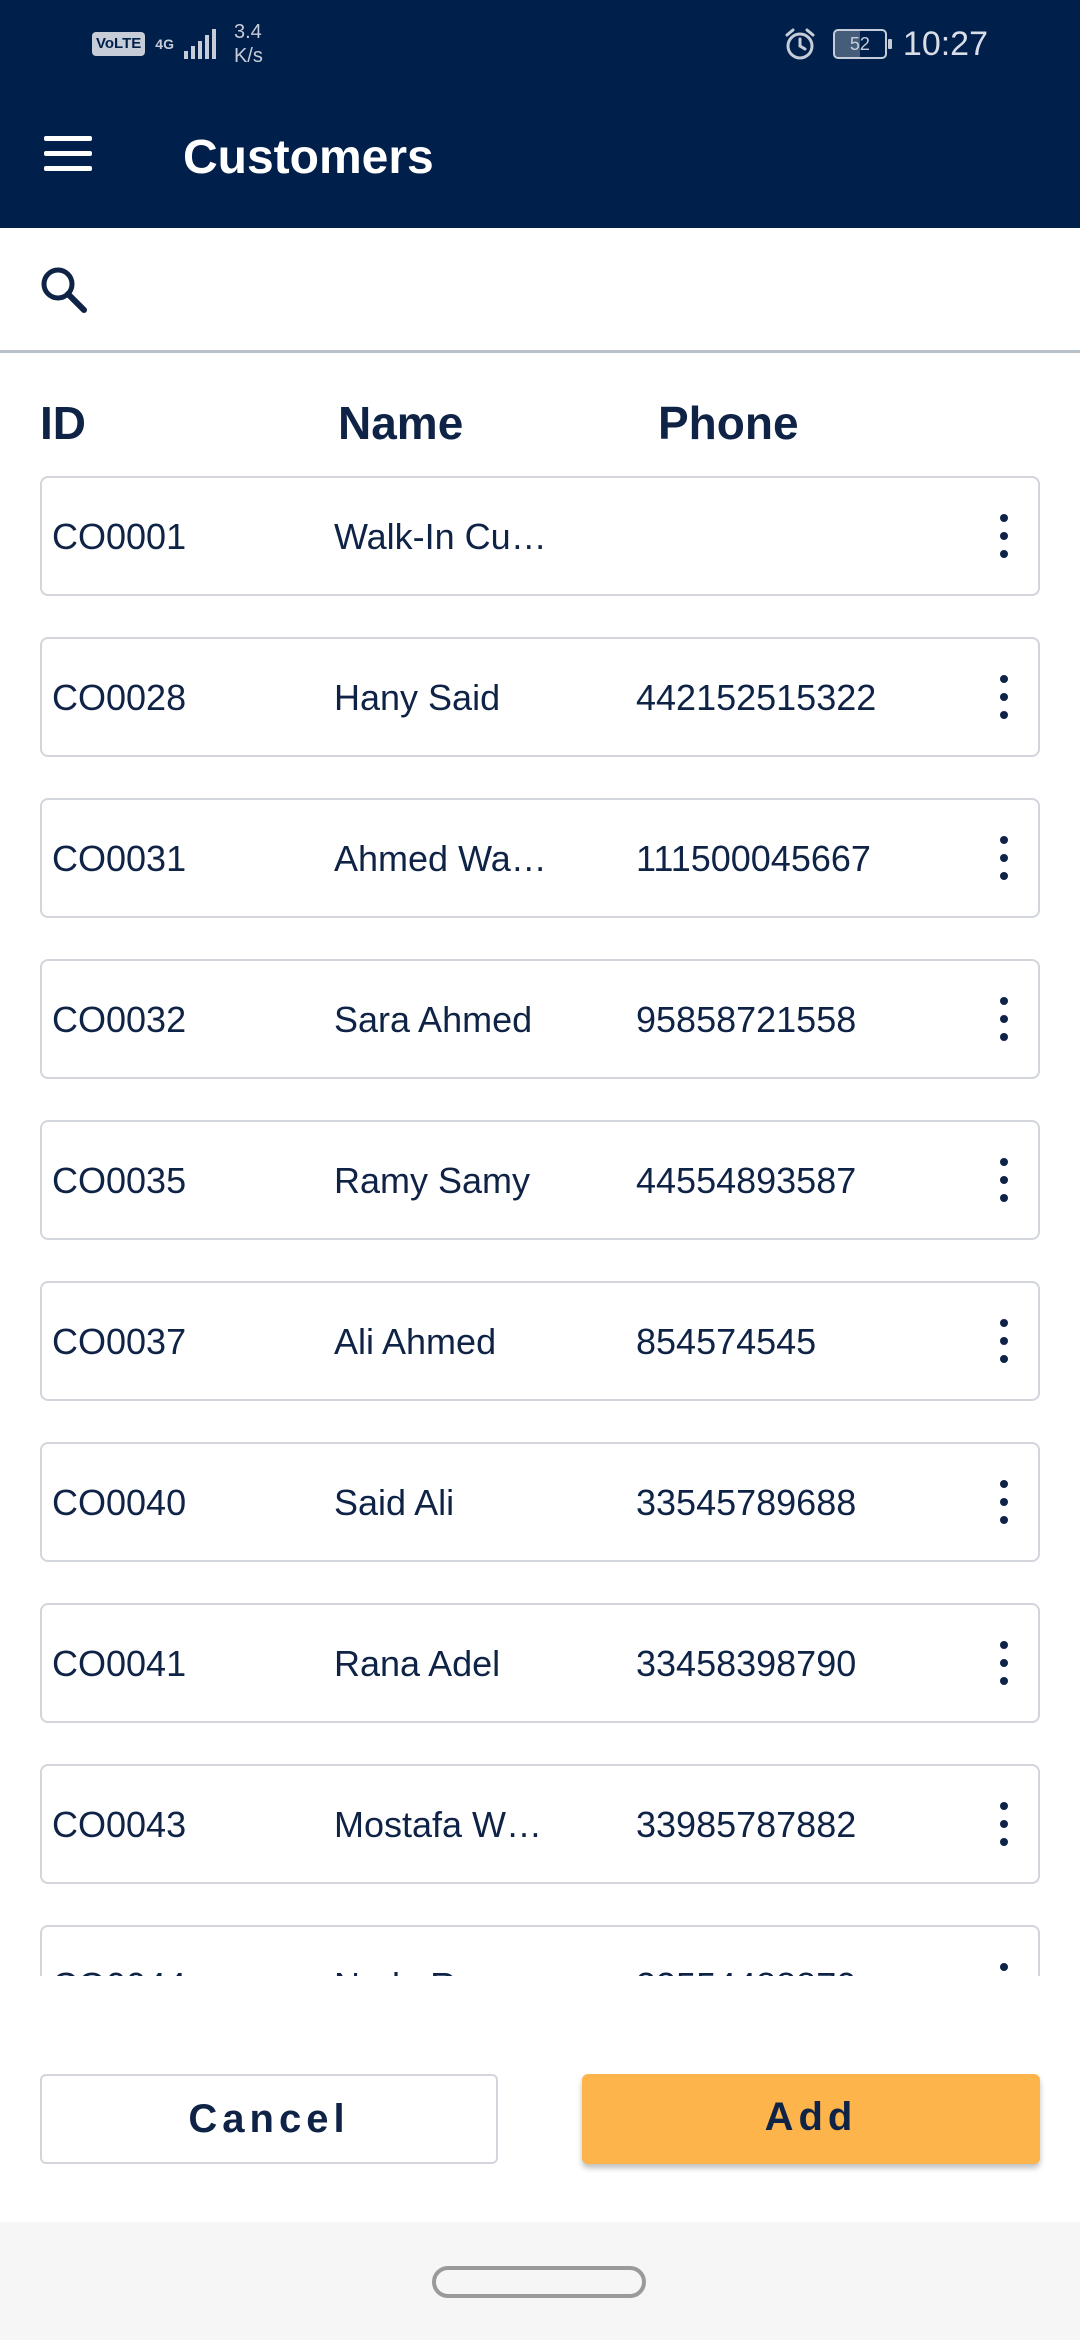 This screenshot has height=2340, width=1080. I want to click on customer-id: CO0041, so click(119, 1663).